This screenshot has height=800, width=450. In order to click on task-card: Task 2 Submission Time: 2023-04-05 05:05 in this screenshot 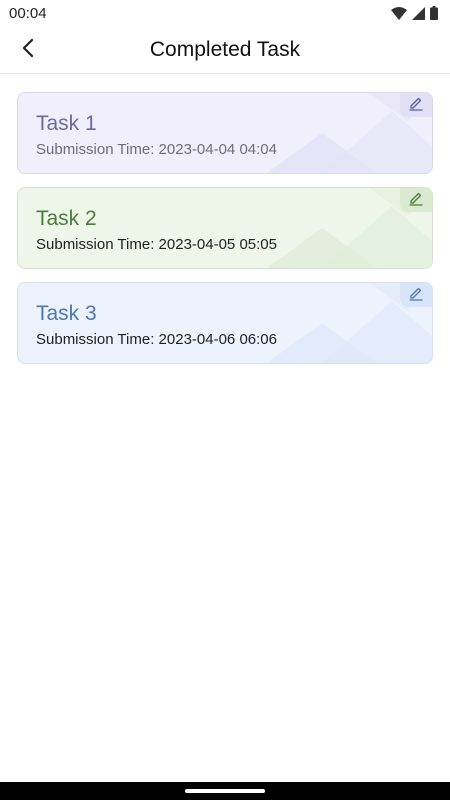, I will do `click(225, 228)`.